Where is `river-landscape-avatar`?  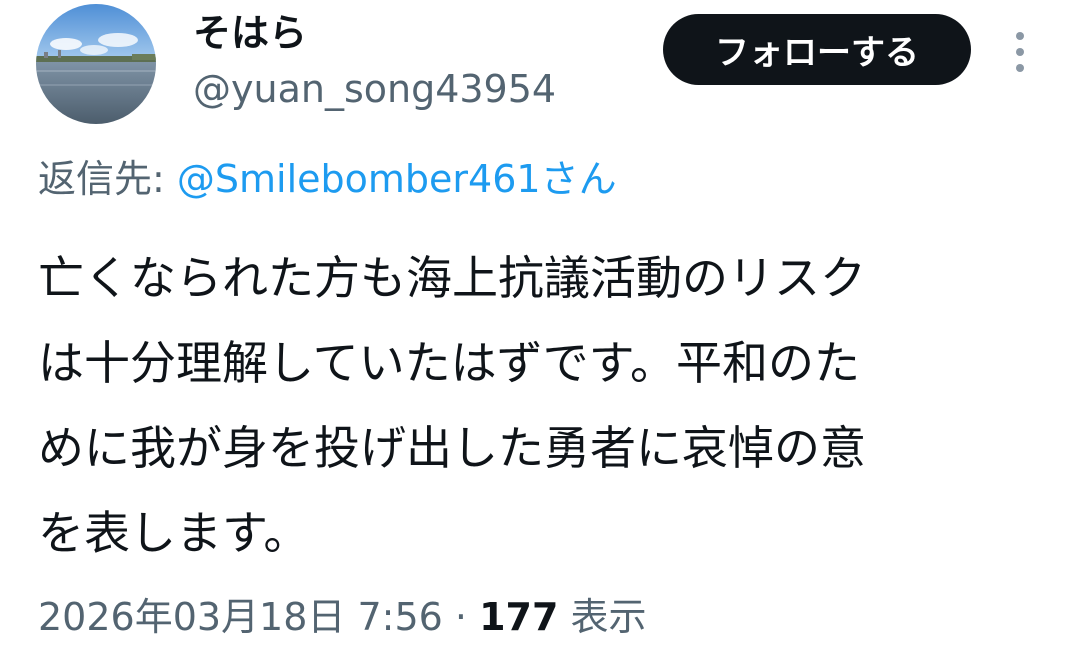 river-landscape-avatar is located at coordinates (96, 64).